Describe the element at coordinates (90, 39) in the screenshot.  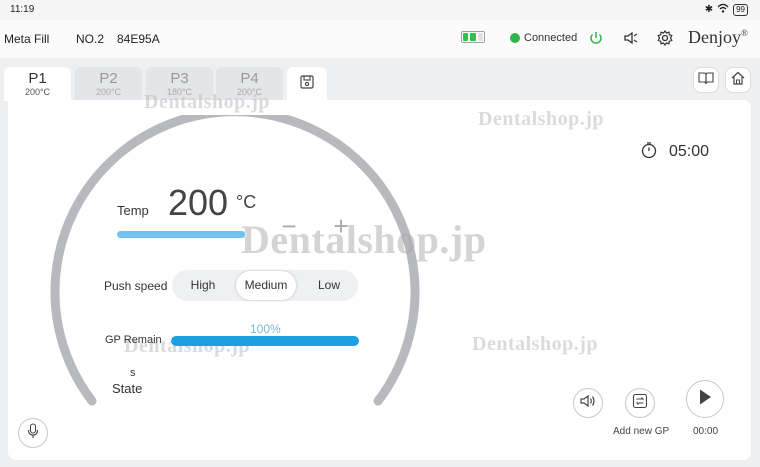
I see `device-number: NO.2` at that location.